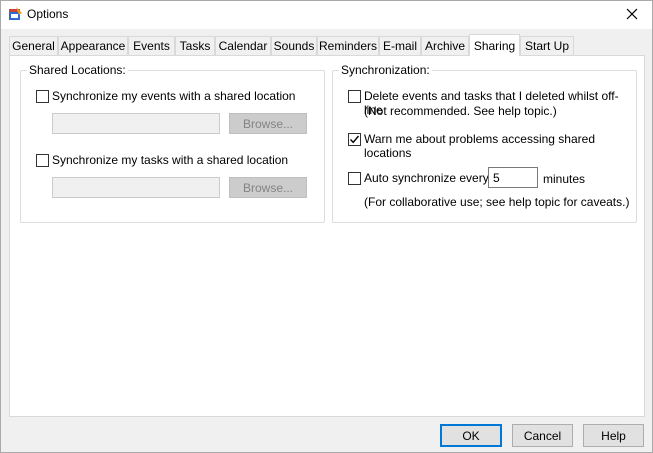 This screenshot has width=653, height=453. Describe the element at coordinates (136, 123) in the screenshot. I see `events-location-field` at that location.